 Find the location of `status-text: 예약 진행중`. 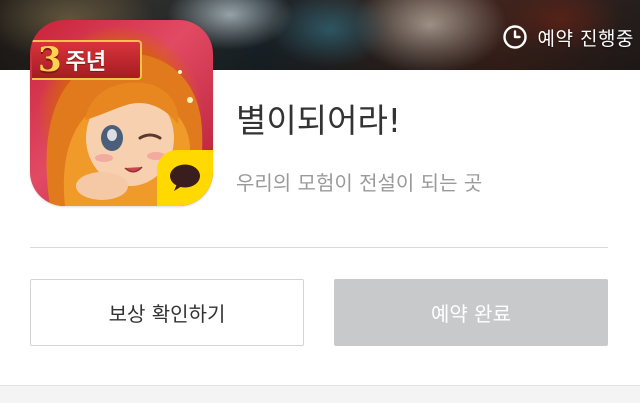

status-text: 예약 진행중 is located at coordinates (585, 38).